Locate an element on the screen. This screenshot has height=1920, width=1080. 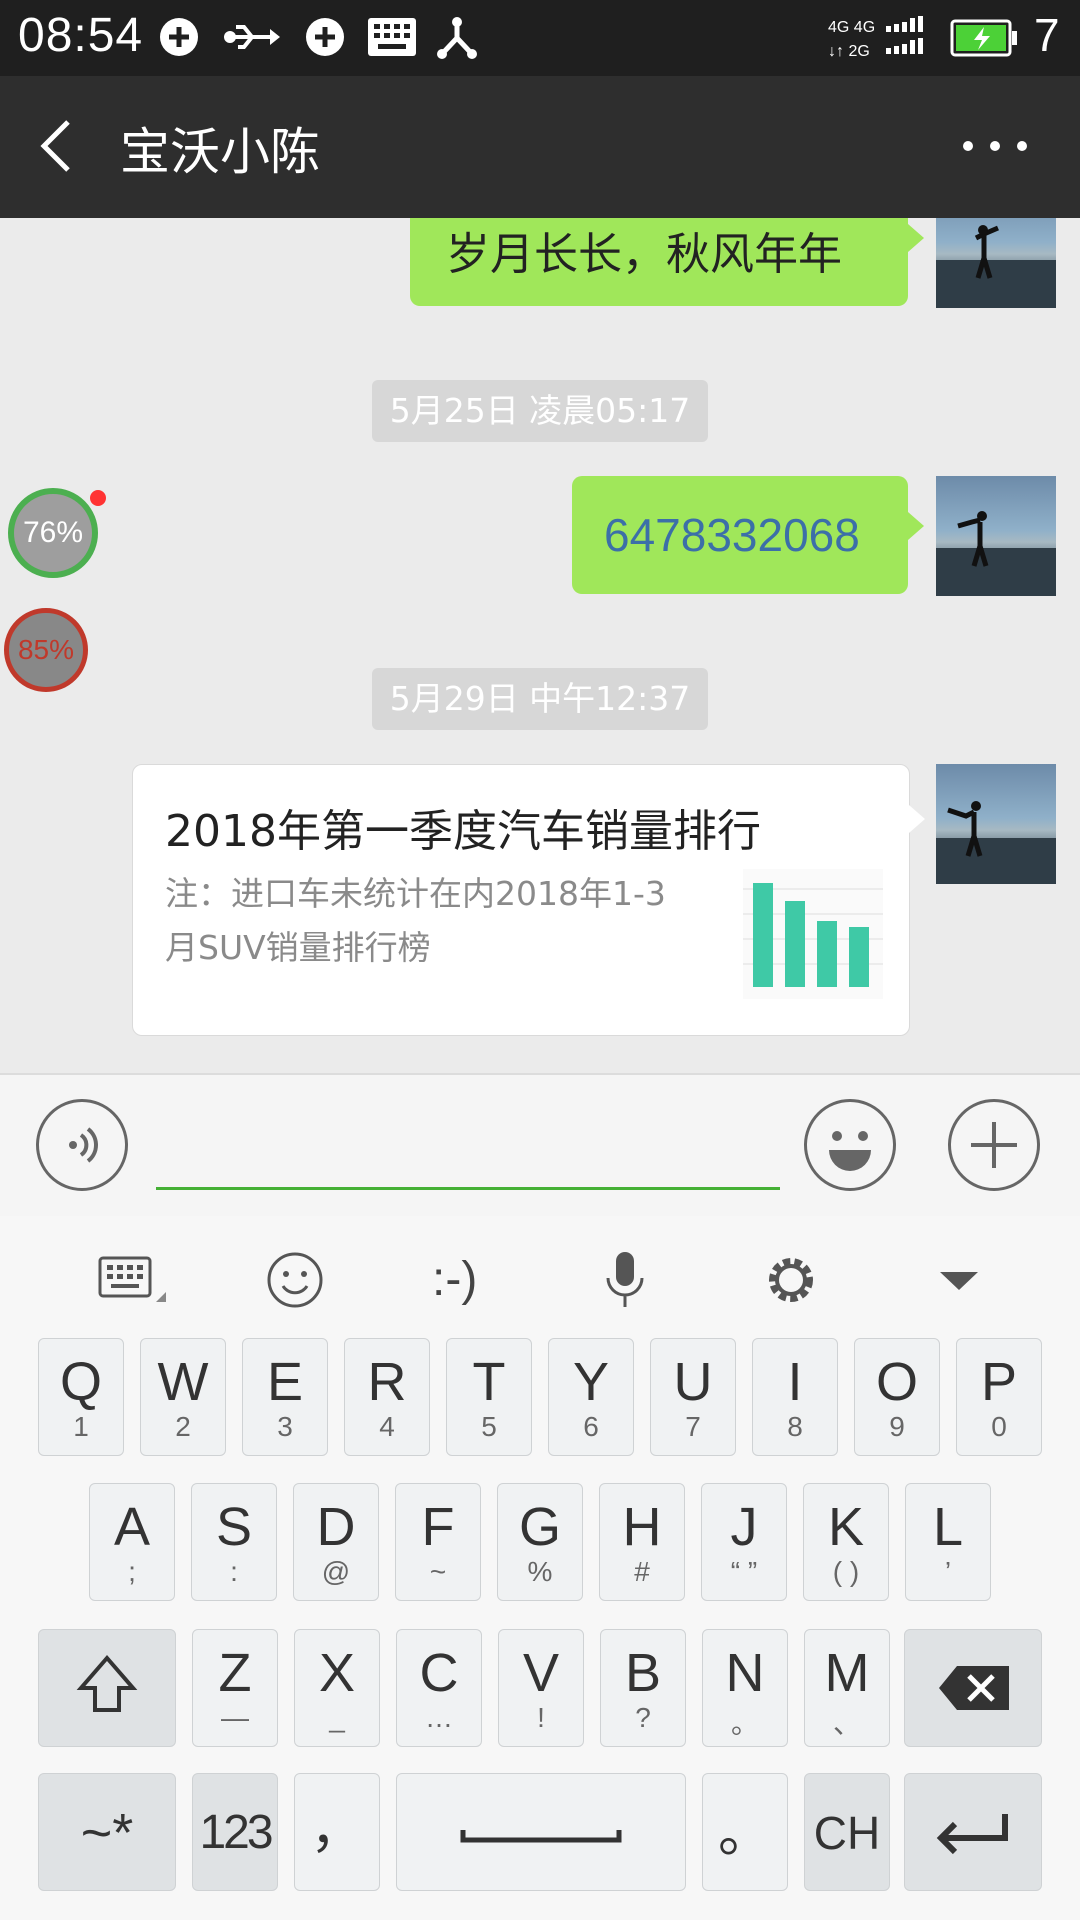
key-y: Y6 is located at coordinates (591, 1397).